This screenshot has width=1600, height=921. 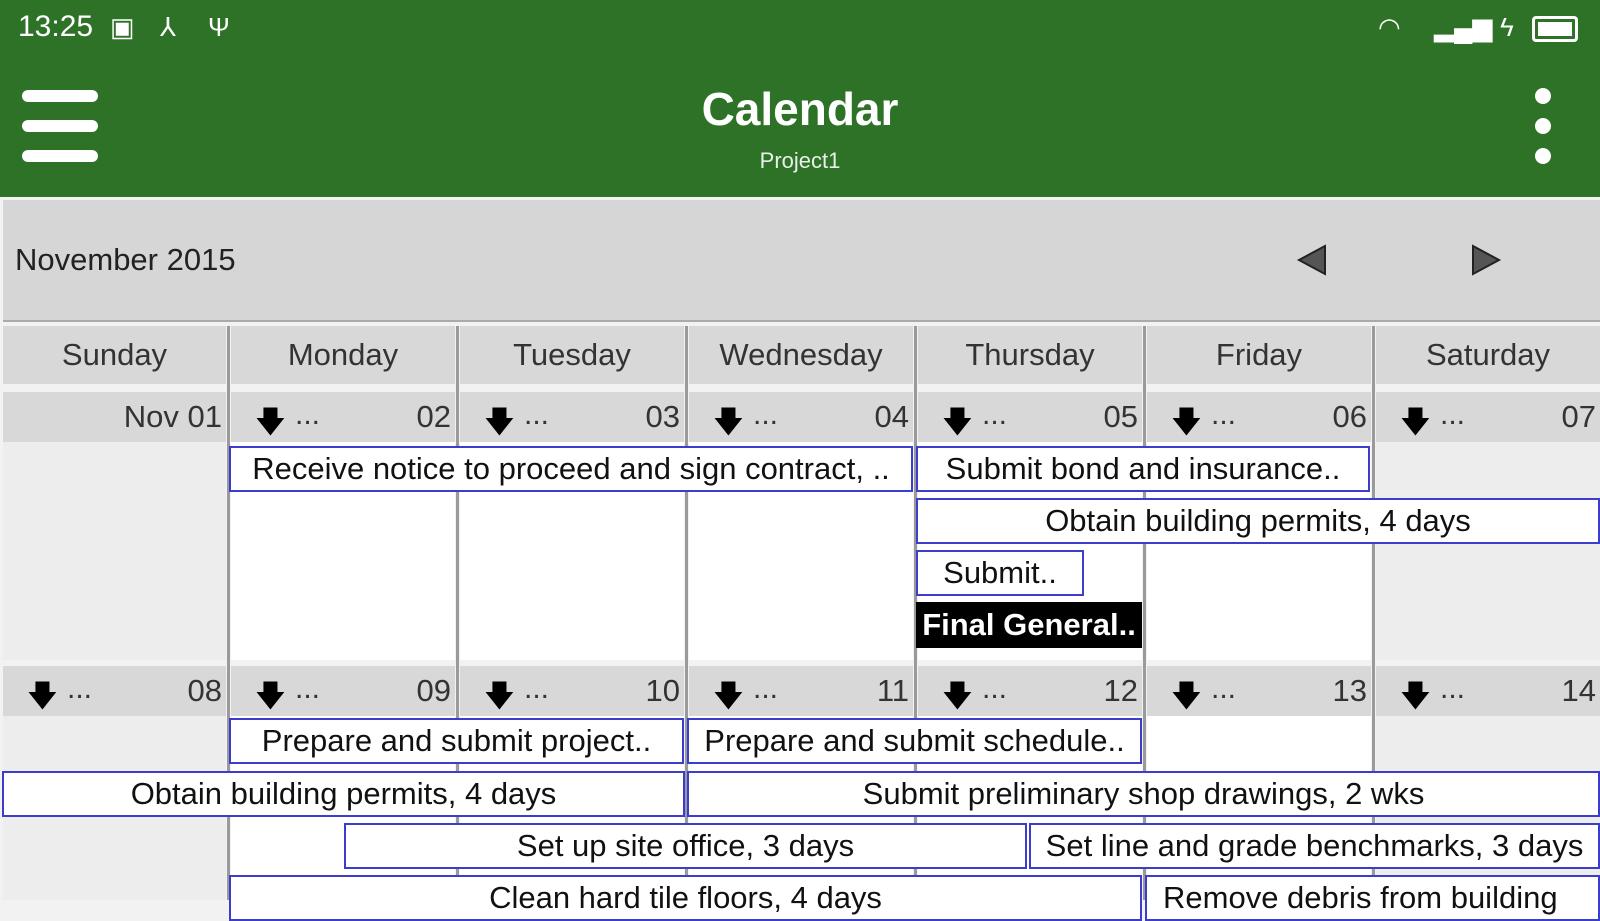 I want to click on month-label: November 2015, so click(x=125, y=259).